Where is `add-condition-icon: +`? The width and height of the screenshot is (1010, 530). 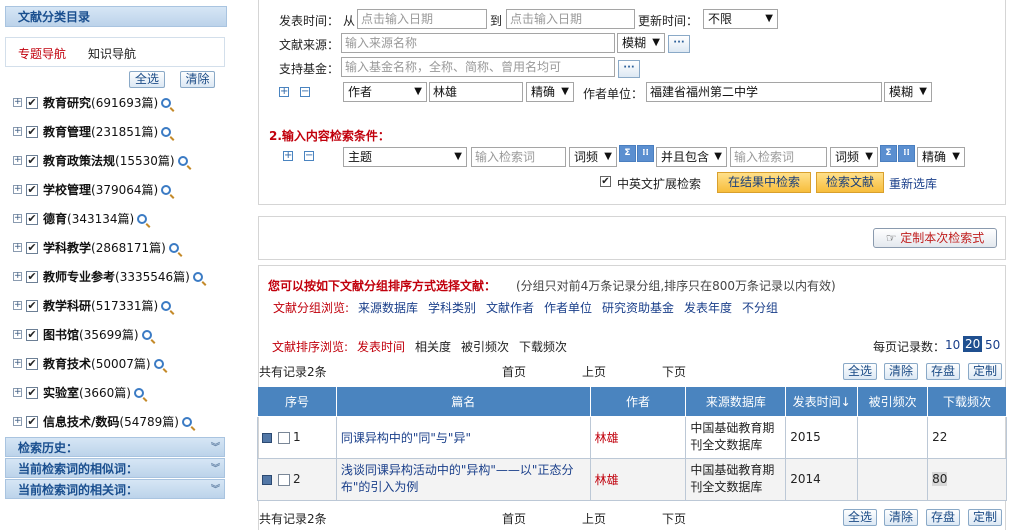 add-condition-icon: + is located at coordinates (288, 156).